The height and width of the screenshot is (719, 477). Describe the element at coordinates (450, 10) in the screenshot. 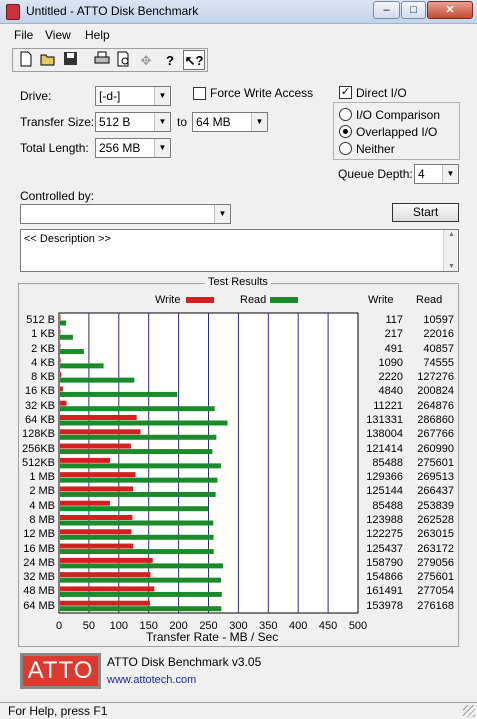

I see `close-button: ✕` at that location.